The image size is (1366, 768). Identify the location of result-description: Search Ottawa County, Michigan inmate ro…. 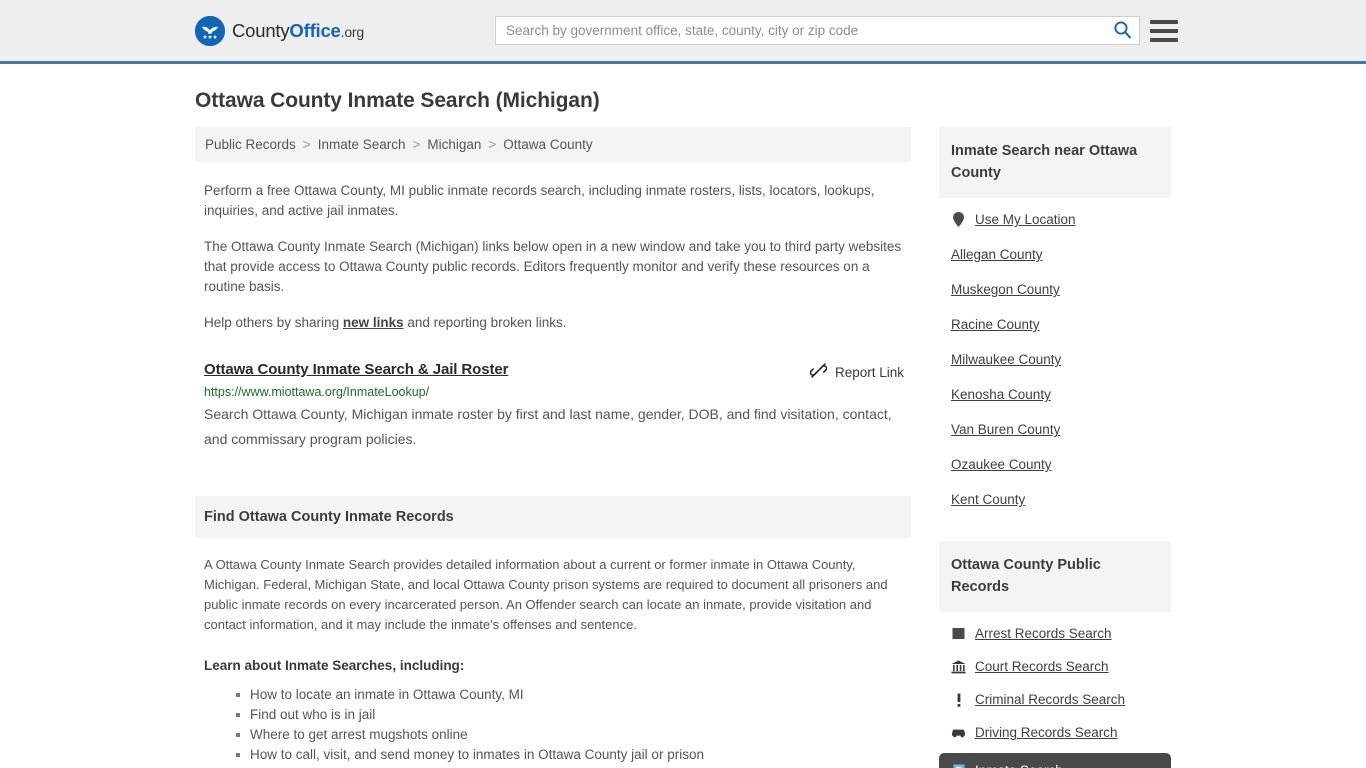
(548, 426).